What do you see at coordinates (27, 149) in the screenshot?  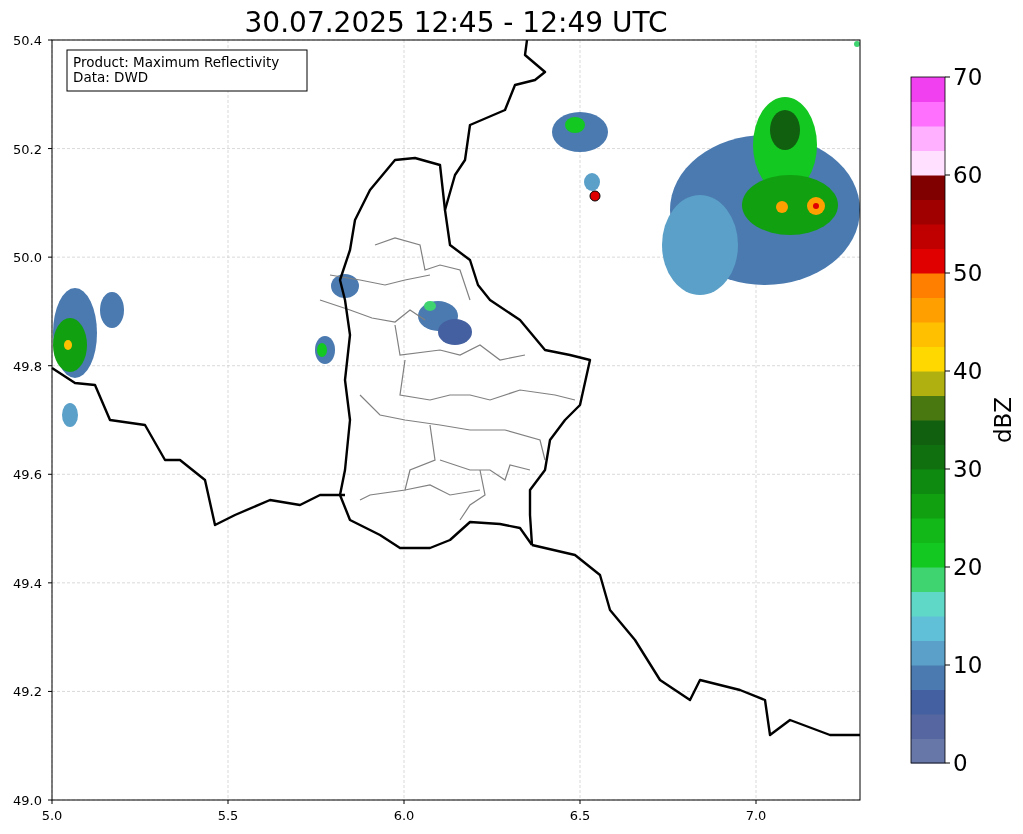 I see `y-axis-label: 50.2` at bounding box center [27, 149].